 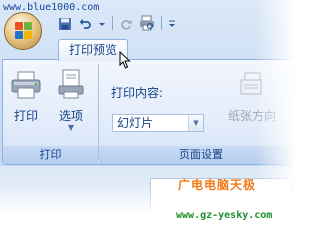 What do you see at coordinates (71, 86) in the screenshot?
I see `options-icon` at bounding box center [71, 86].